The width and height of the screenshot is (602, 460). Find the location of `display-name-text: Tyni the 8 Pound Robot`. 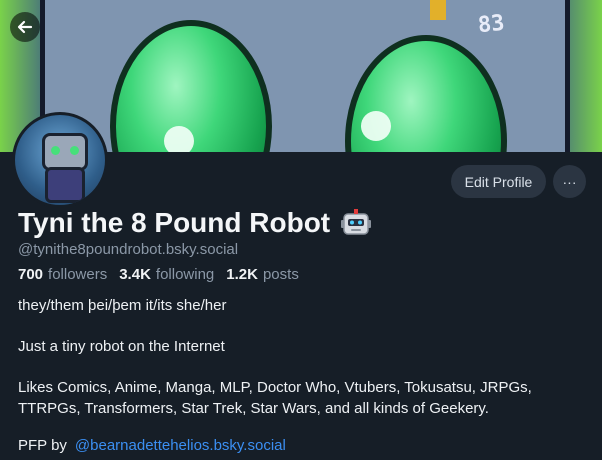

display-name-text: Tyni the 8 Pound Robot is located at coordinates (174, 222).